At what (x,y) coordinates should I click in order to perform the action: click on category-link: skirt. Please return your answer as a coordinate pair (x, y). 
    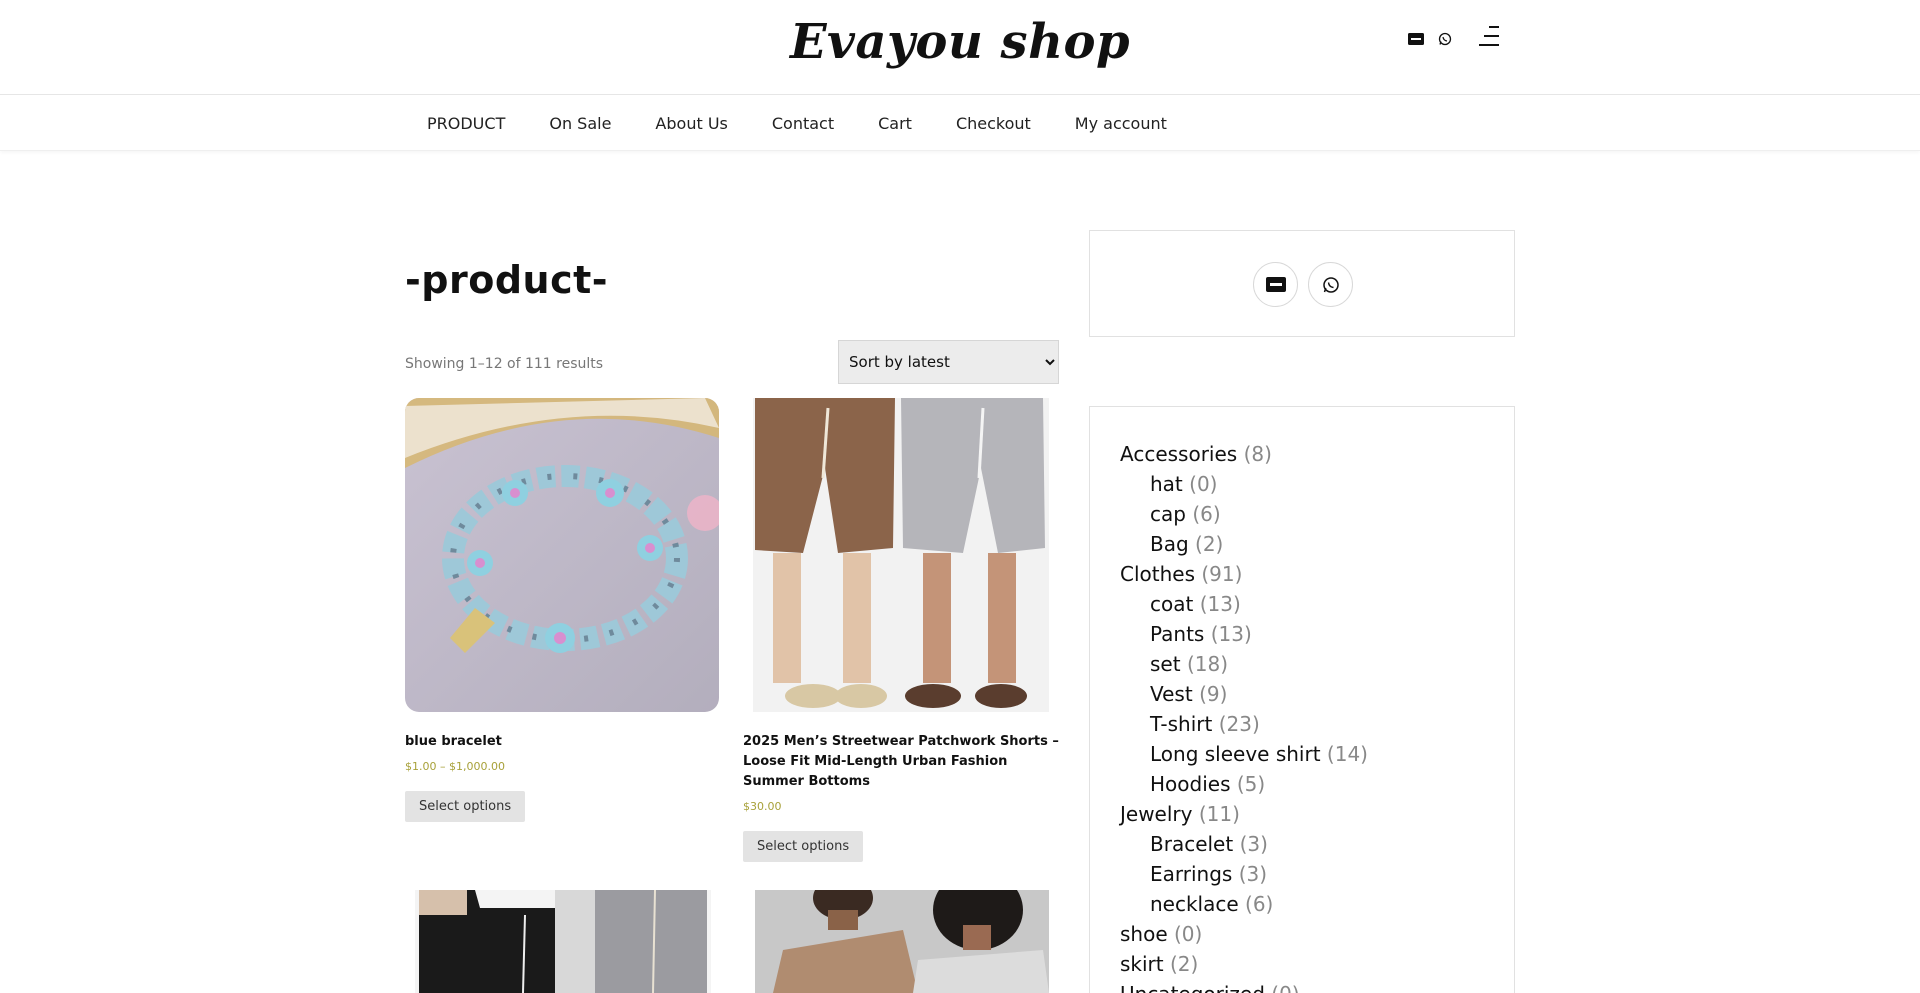
    Looking at the image, I should click on (1142, 964).